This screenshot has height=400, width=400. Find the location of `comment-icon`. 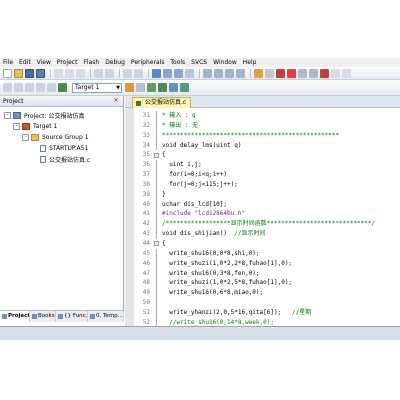

comment-icon is located at coordinates (229, 73).